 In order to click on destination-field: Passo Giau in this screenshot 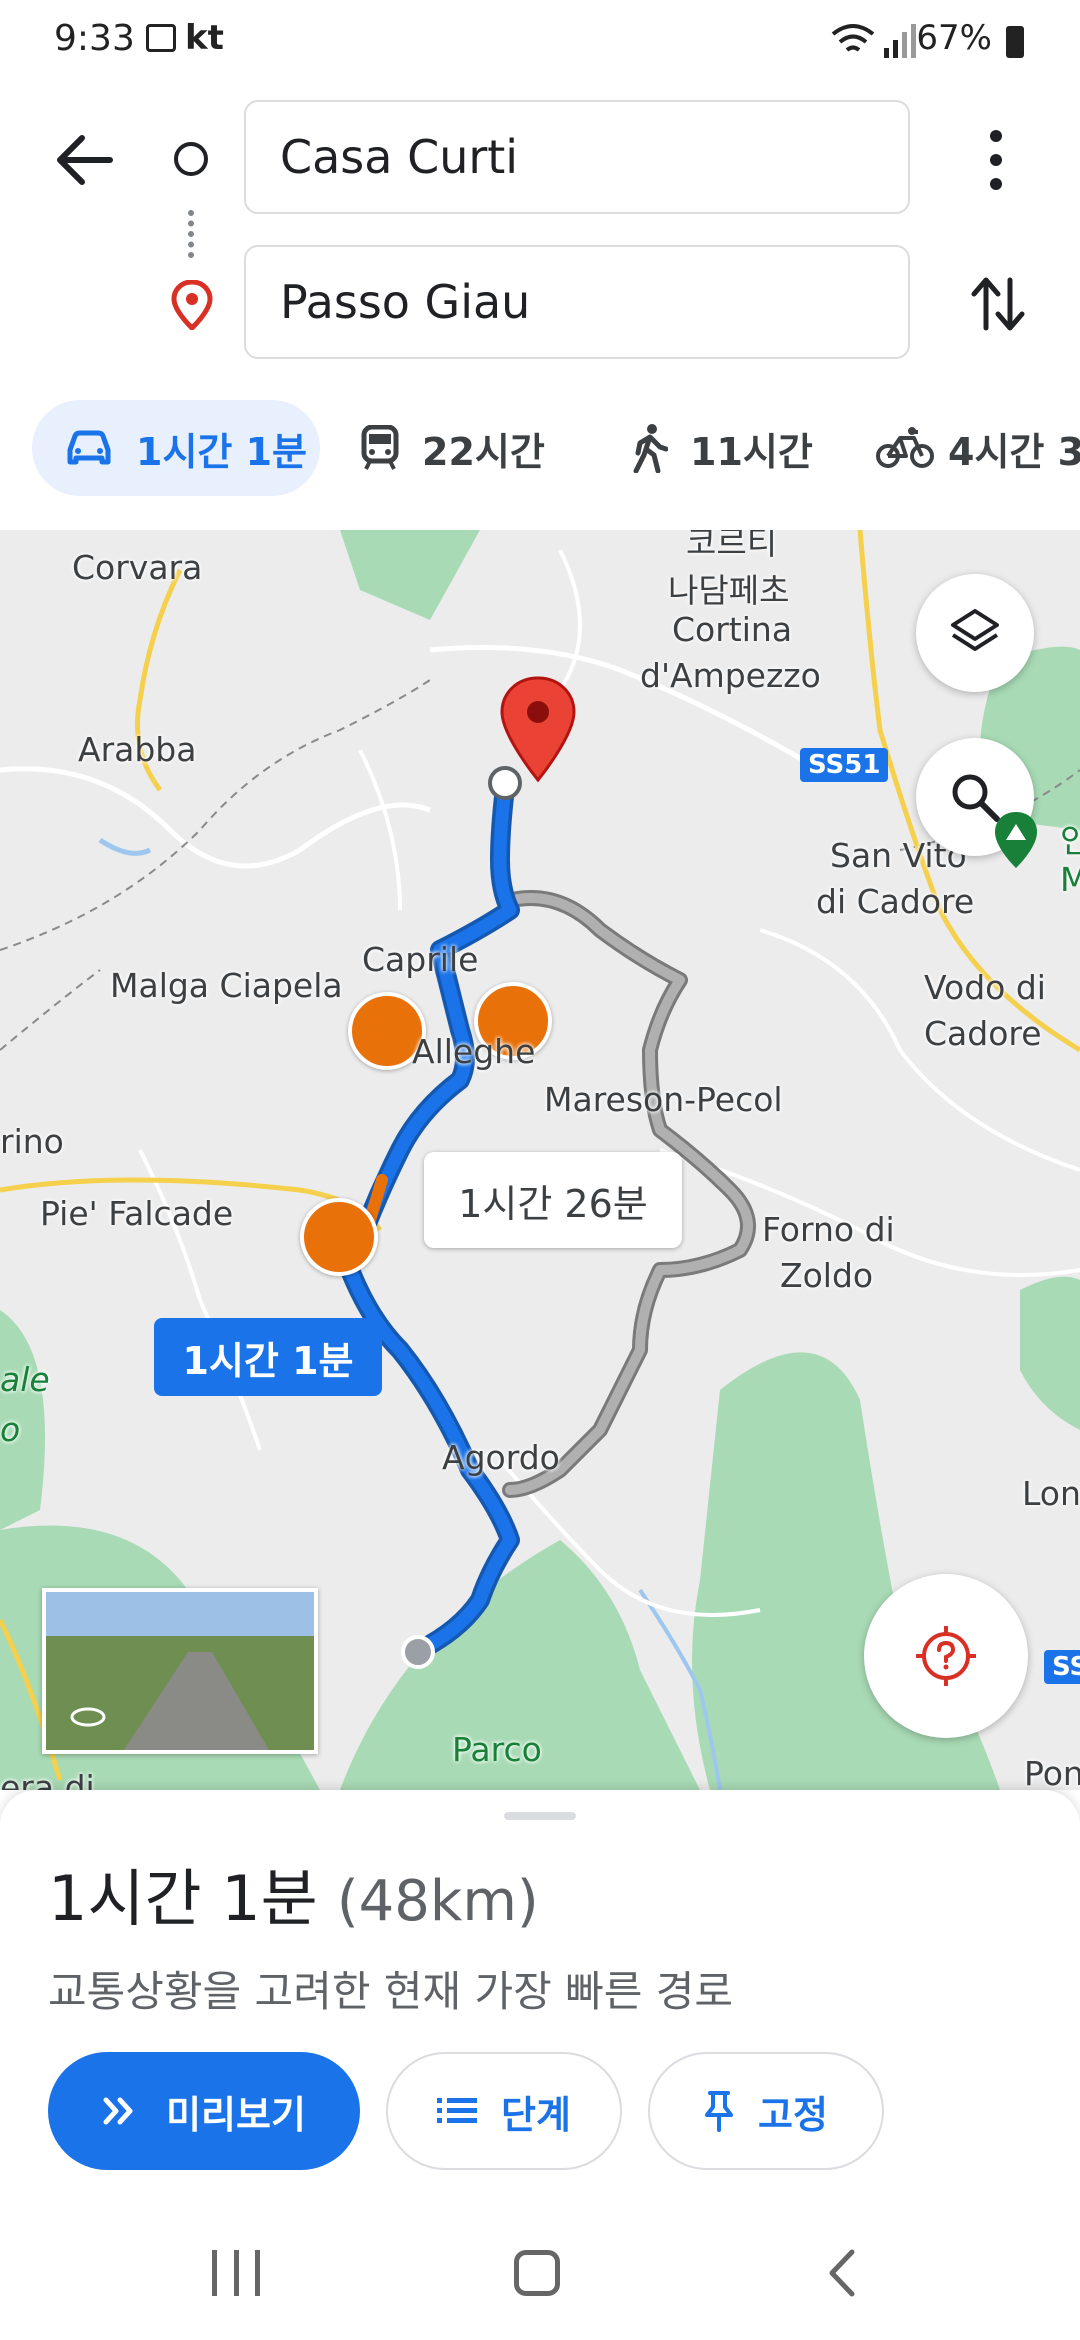, I will do `click(577, 302)`.